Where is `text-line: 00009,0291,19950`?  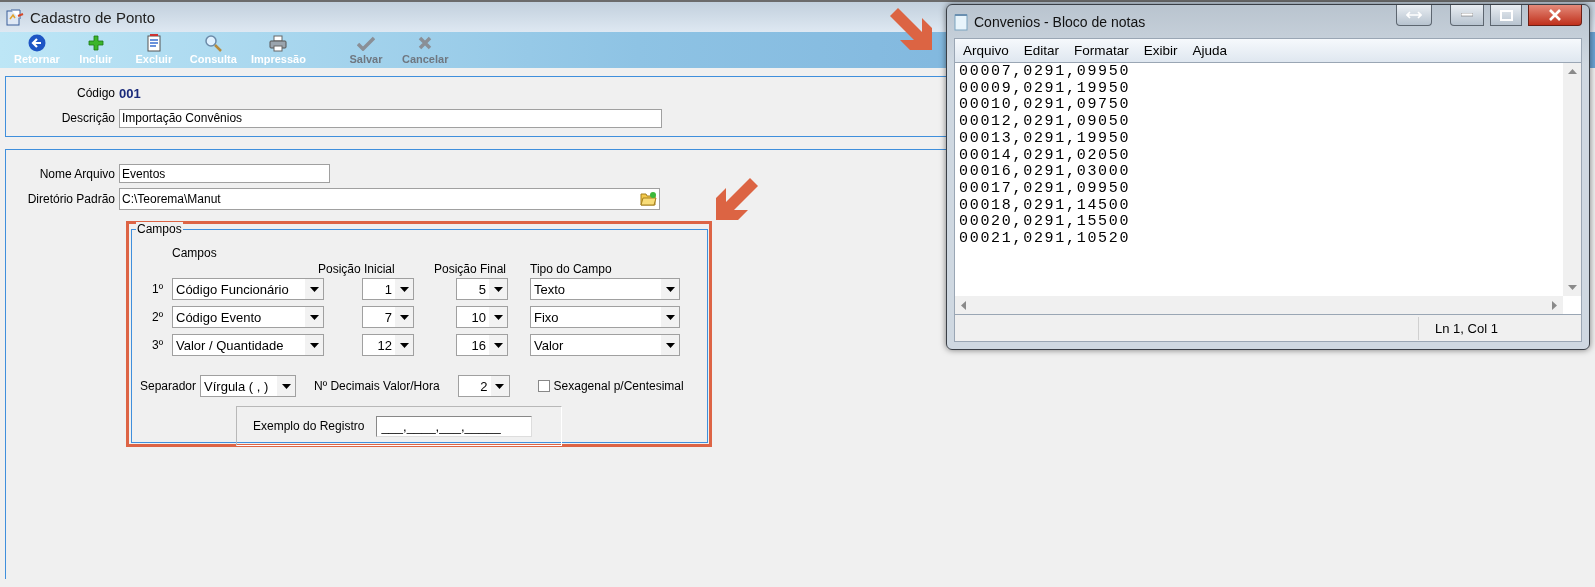 text-line: 00009,0291,19950 is located at coordinates (1045, 89).